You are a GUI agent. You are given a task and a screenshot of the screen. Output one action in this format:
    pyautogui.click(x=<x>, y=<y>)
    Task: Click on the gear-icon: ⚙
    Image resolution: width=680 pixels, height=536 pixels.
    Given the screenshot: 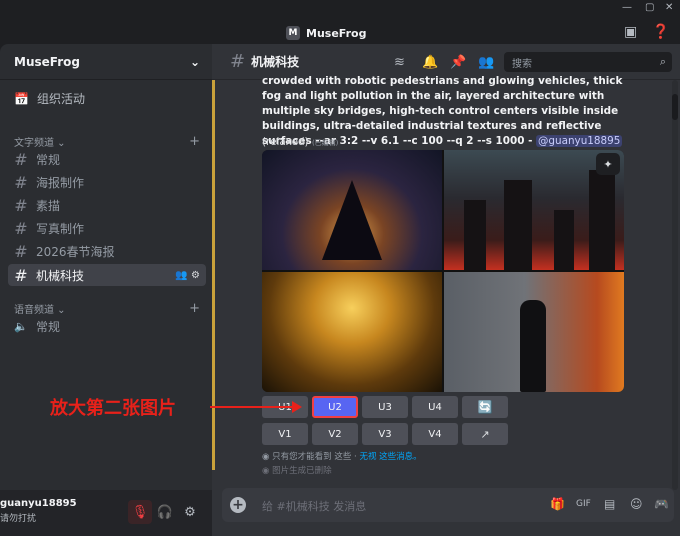 What is the action you would take?
    pyautogui.click(x=195, y=275)
    